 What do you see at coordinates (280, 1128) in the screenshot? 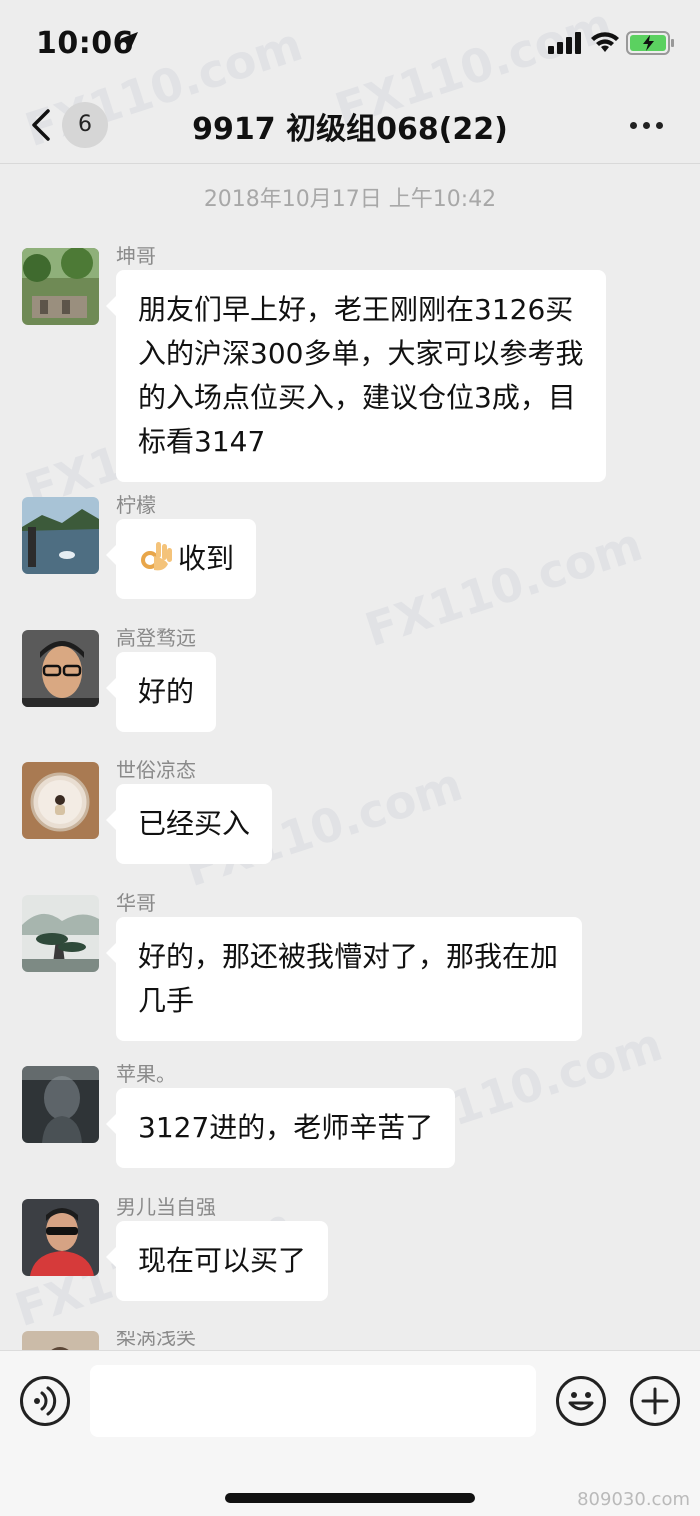
I see `message-bubble: 3127进的，老师辛苦了` at bounding box center [280, 1128].